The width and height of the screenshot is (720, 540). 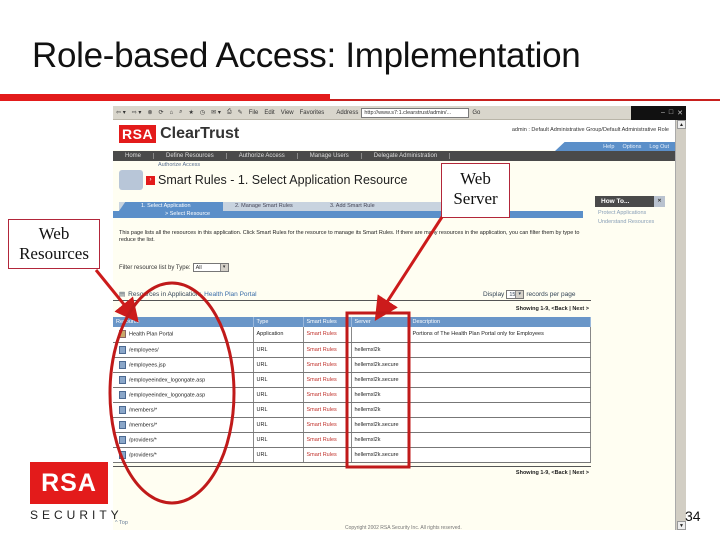 I want to click on col-type: Type, so click(x=278, y=322).